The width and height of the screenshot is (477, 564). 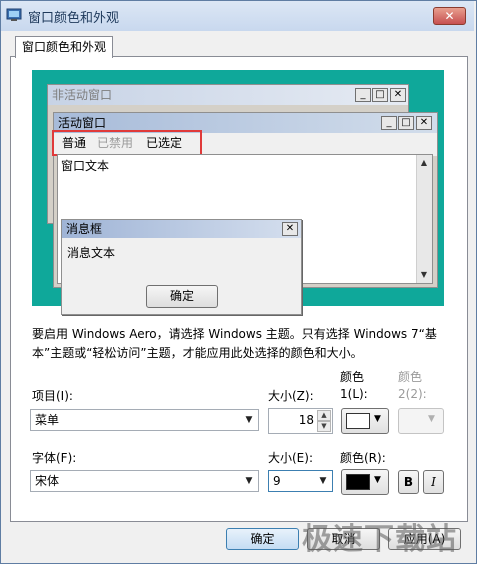 I want to click on msgbox-close-icon: ✕, so click(x=290, y=229).